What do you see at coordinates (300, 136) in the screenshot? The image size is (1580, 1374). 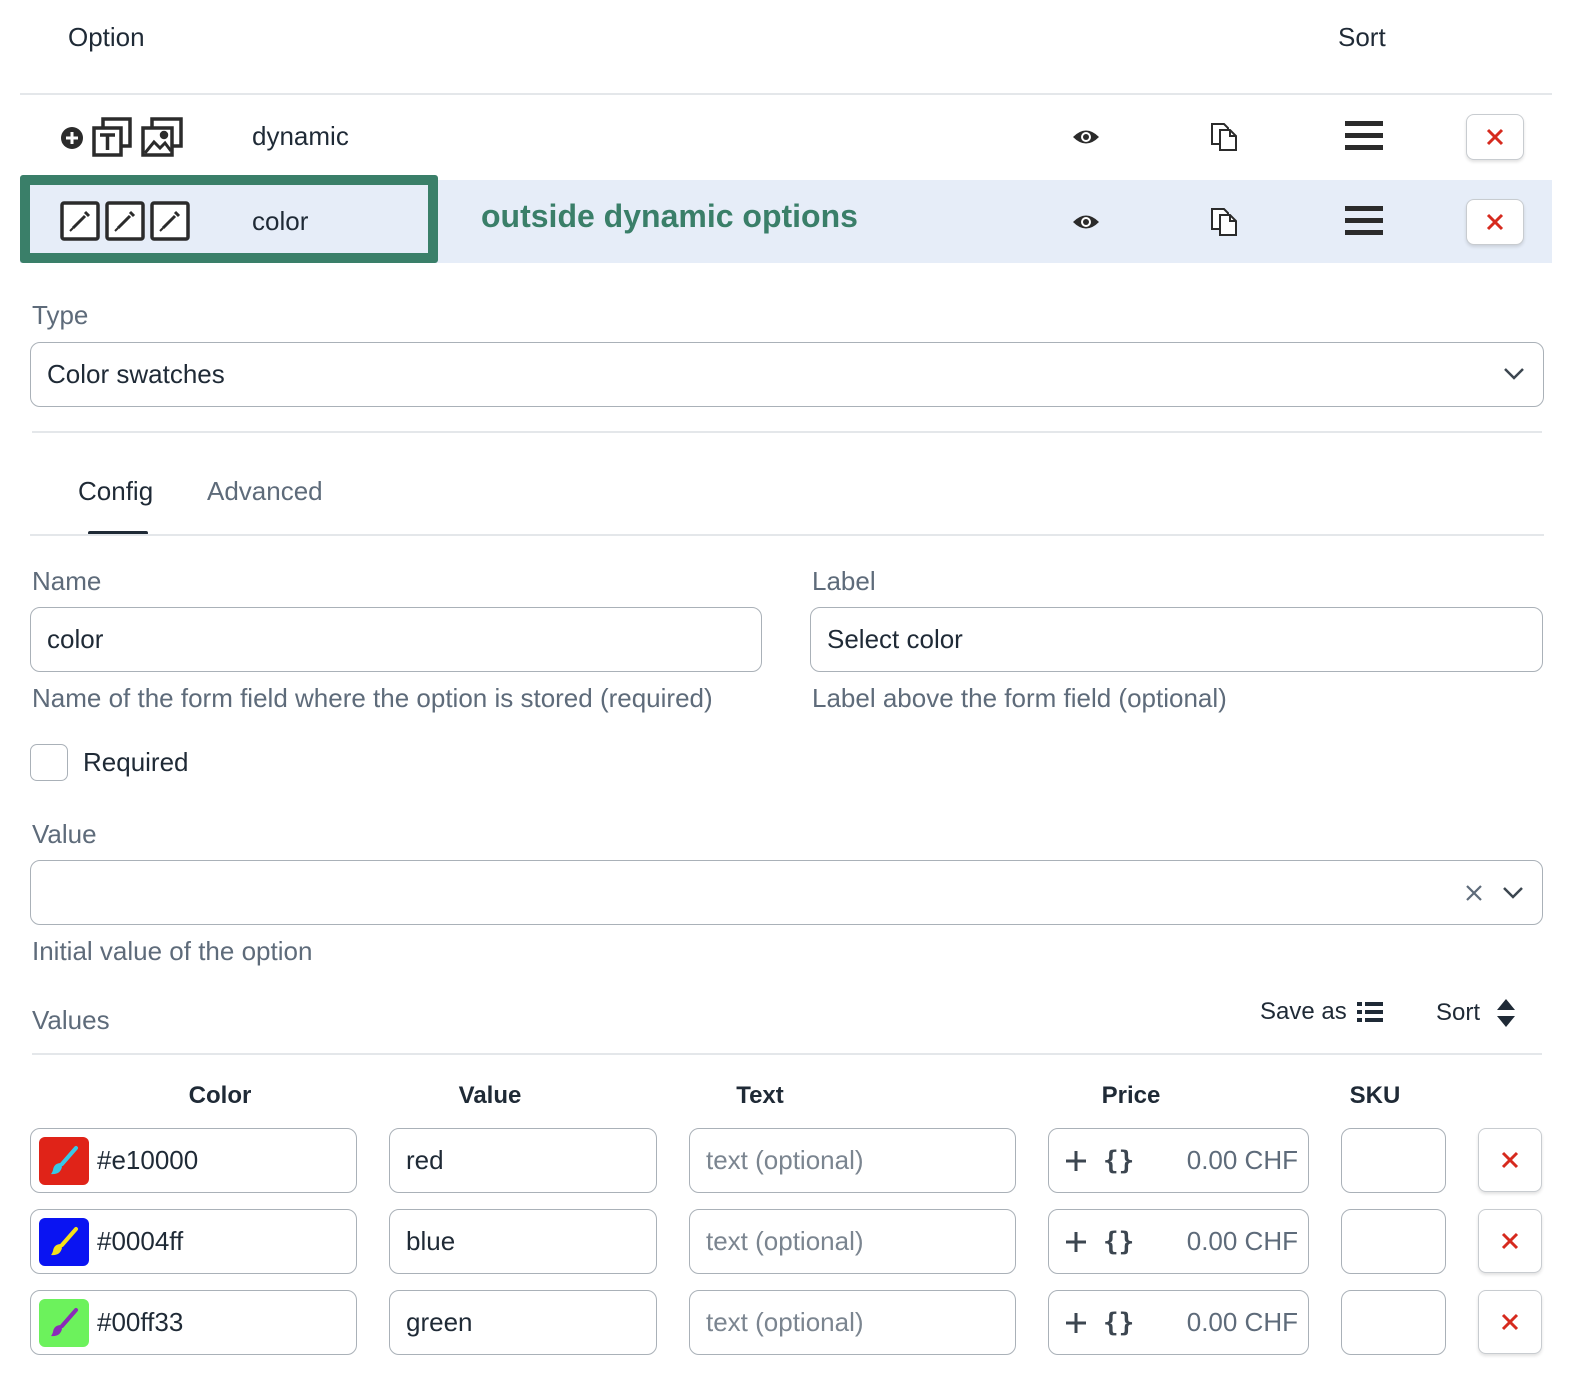 I see `option-name-dynamic: dynamic` at bounding box center [300, 136].